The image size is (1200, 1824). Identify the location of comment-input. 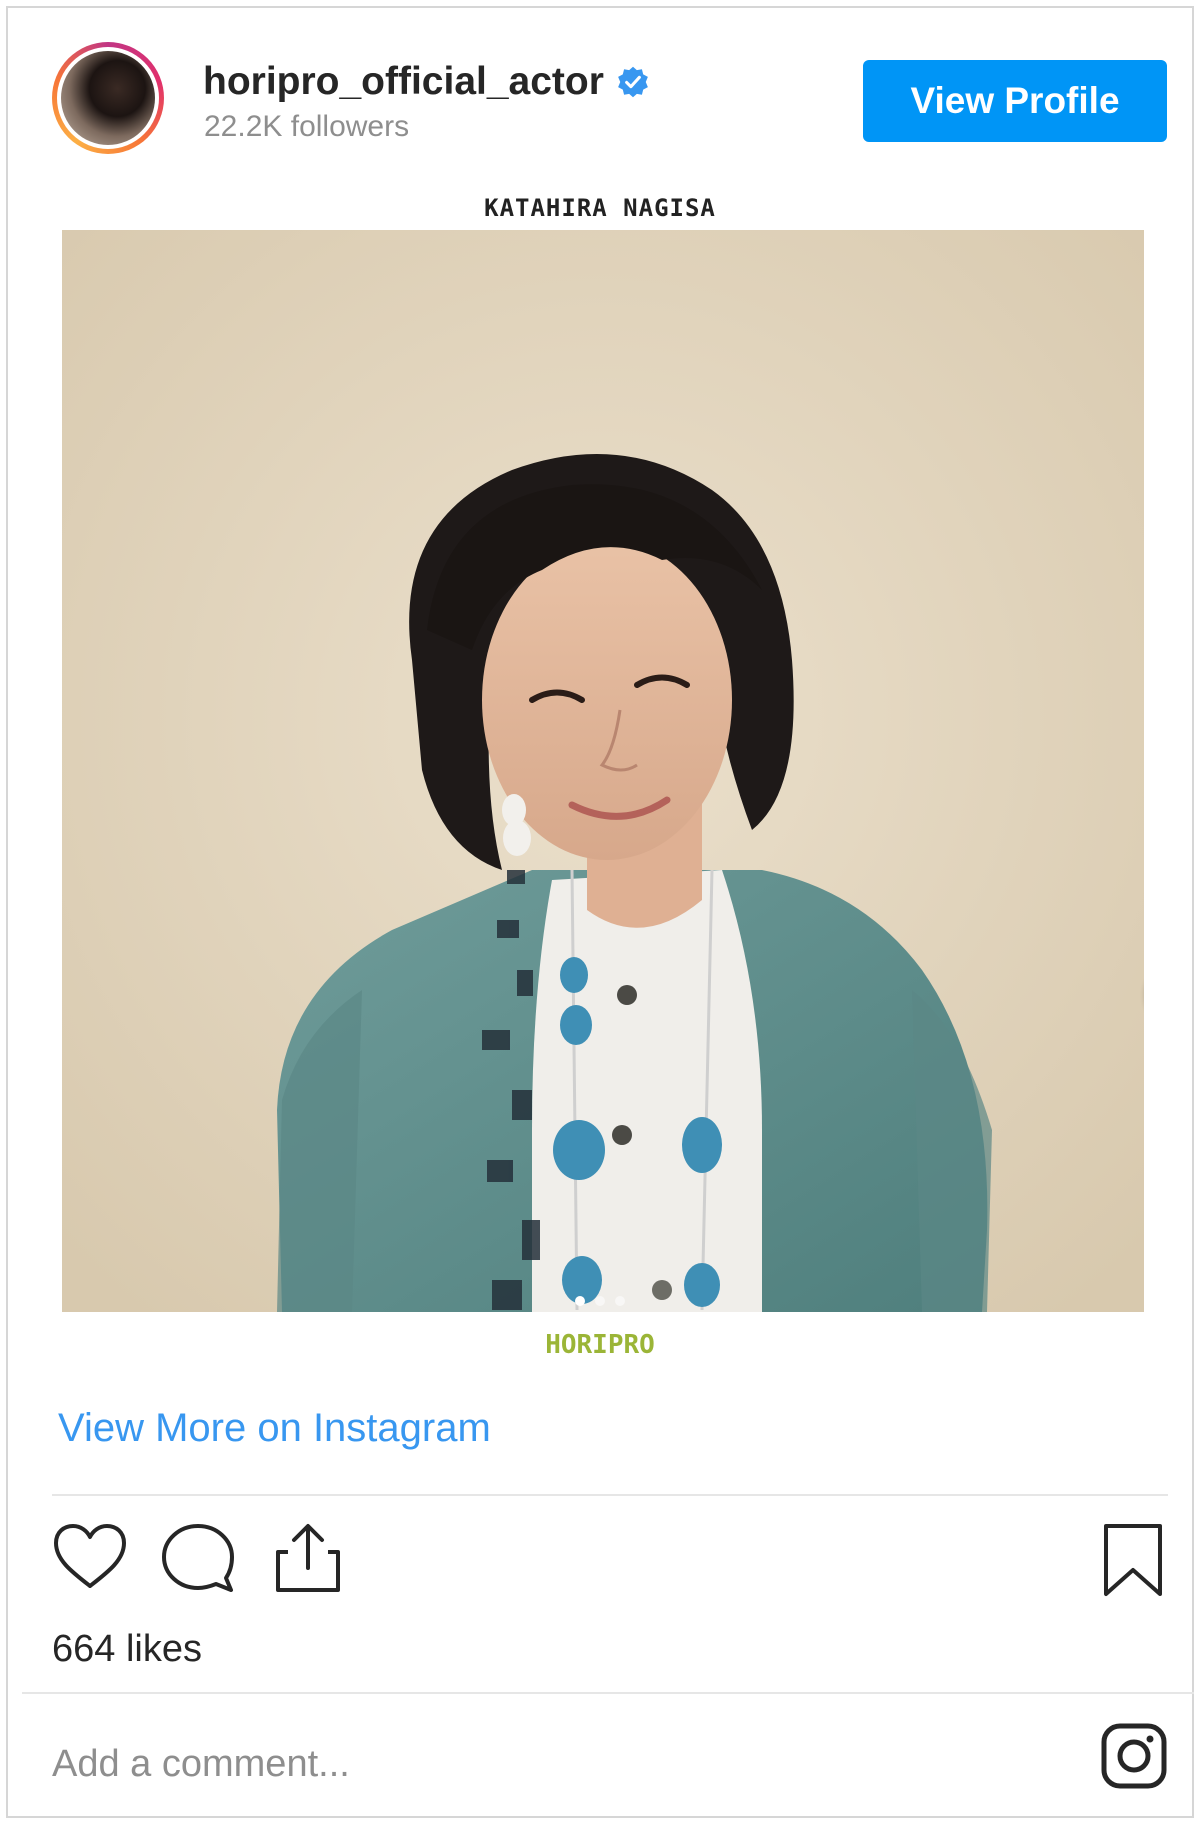
(502, 1764).